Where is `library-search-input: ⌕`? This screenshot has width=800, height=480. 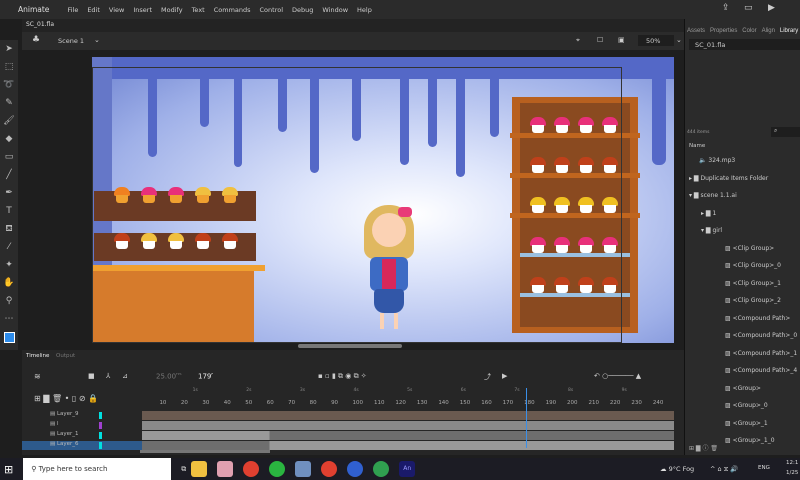
library-search-input: ⌕ is located at coordinates (785, 132).